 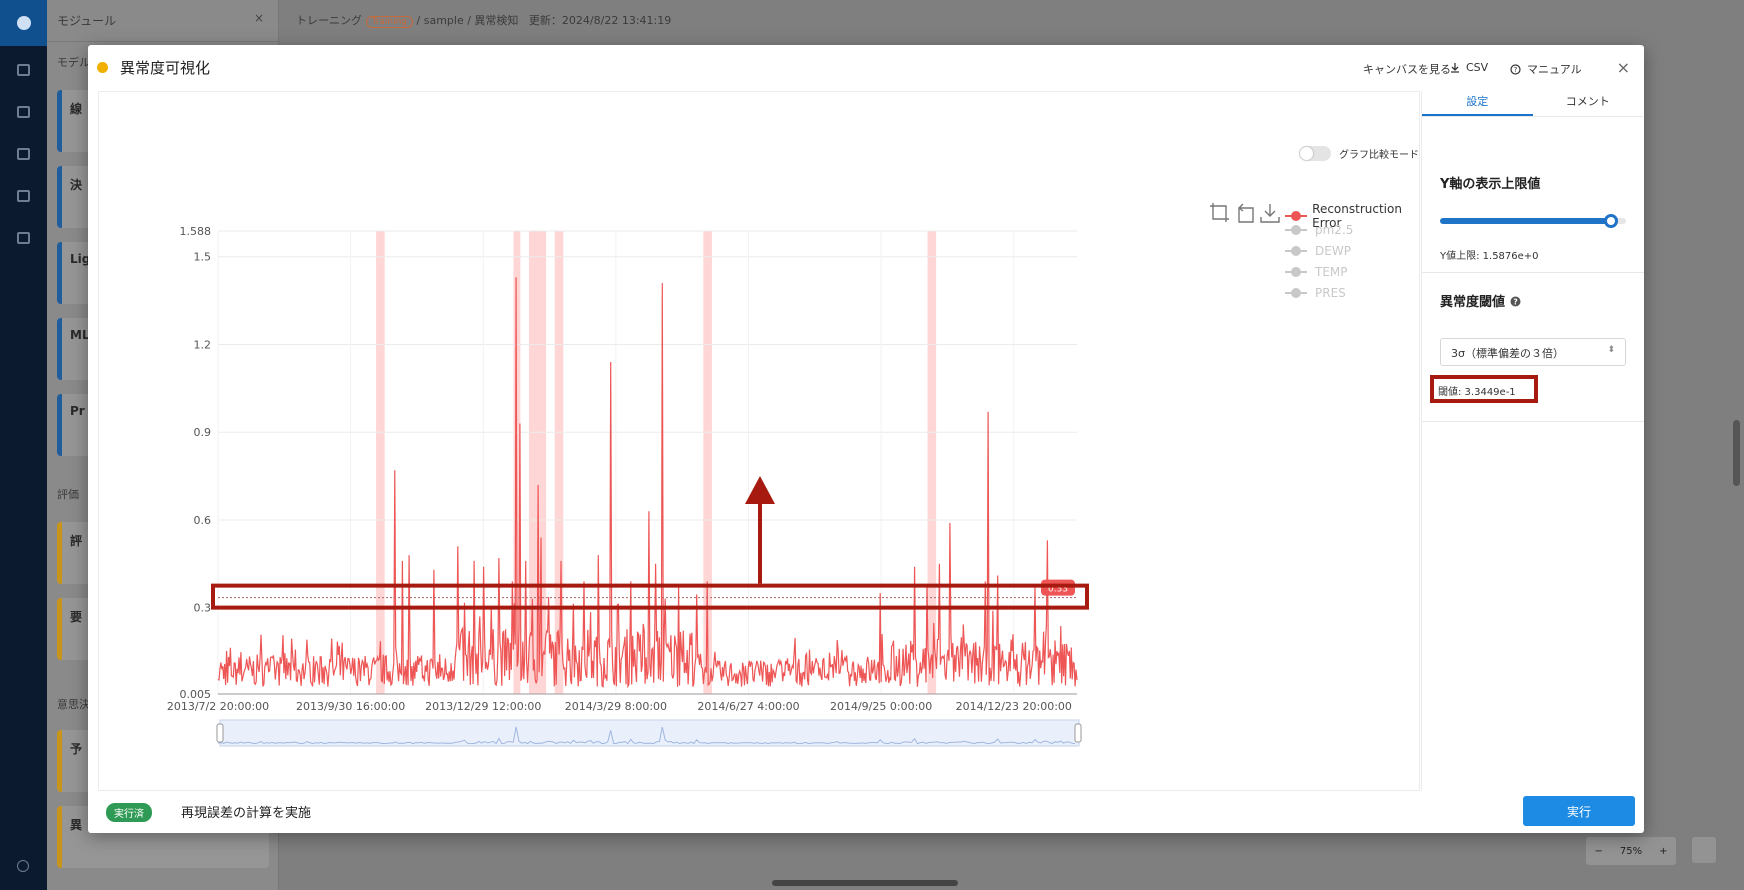 I want to click on threshold-value: 閾値: 3.3449e-1, so click(x=1484, y=389).